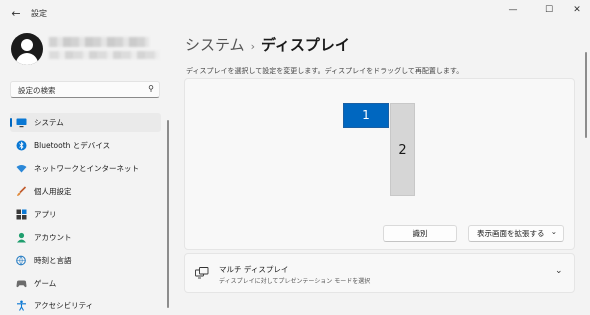  What do you see at coordinates (21, 260) in the screenshot?
I see `globe-clock-icon` at bounding box center [21, 260].